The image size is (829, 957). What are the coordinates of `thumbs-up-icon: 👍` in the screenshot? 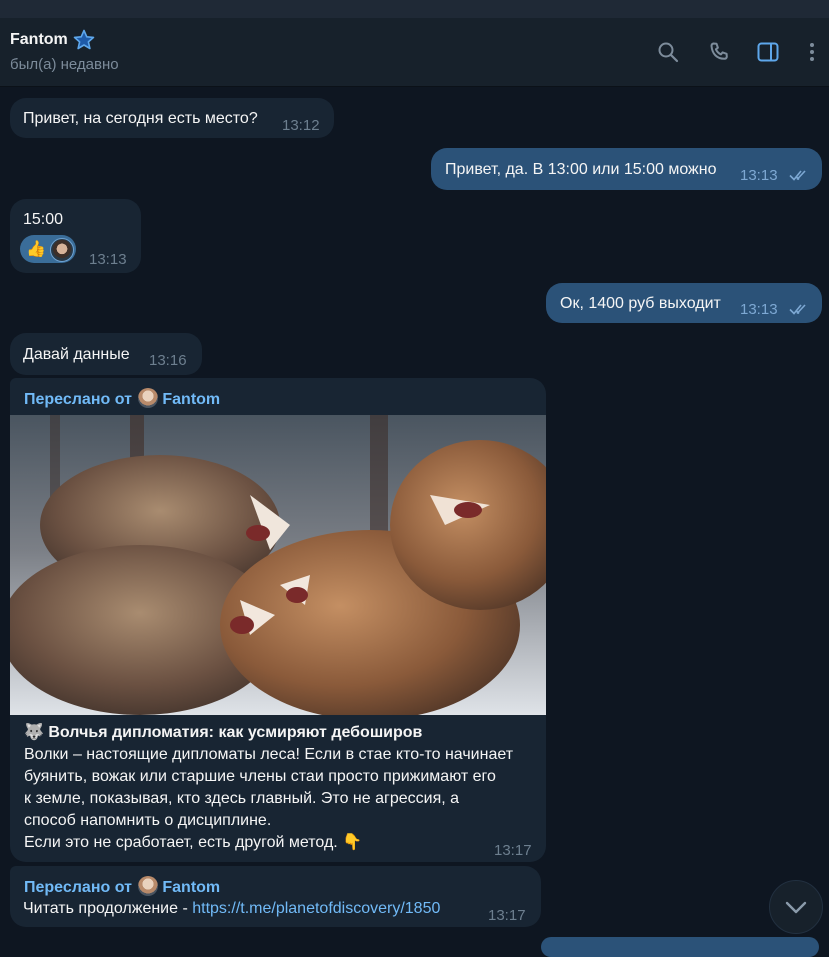 It's located at (36, 249).